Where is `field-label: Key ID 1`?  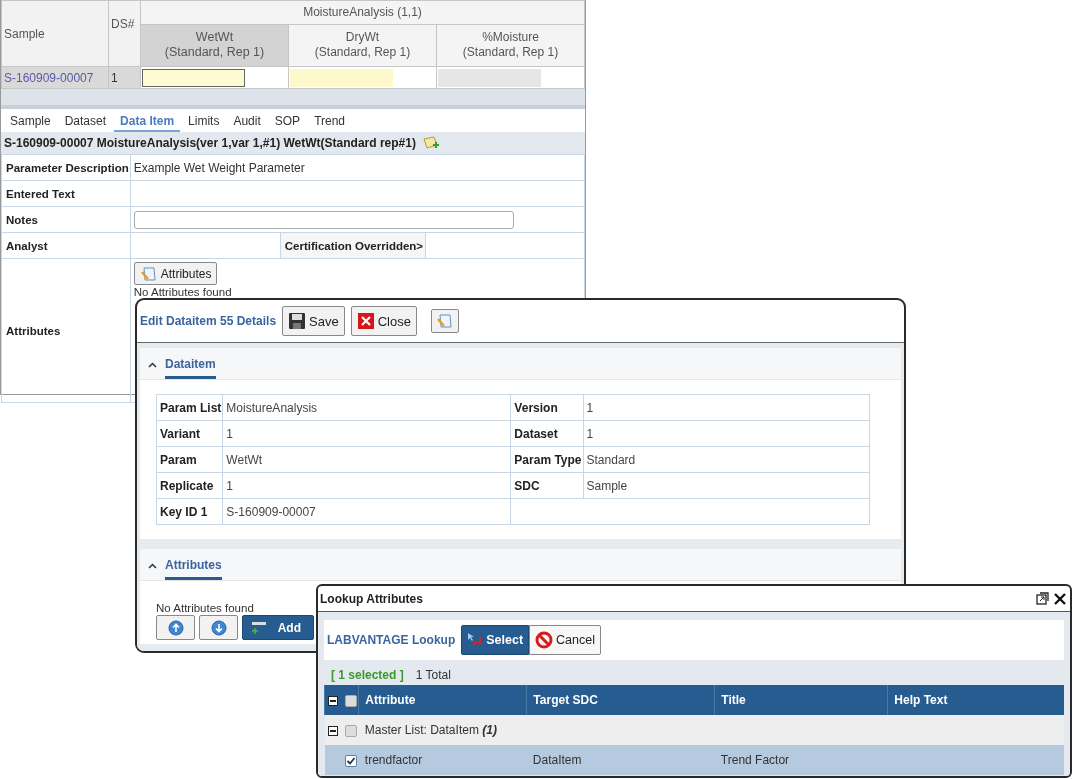
field-label: Key ID 1 is located at coordinates (189, 511).